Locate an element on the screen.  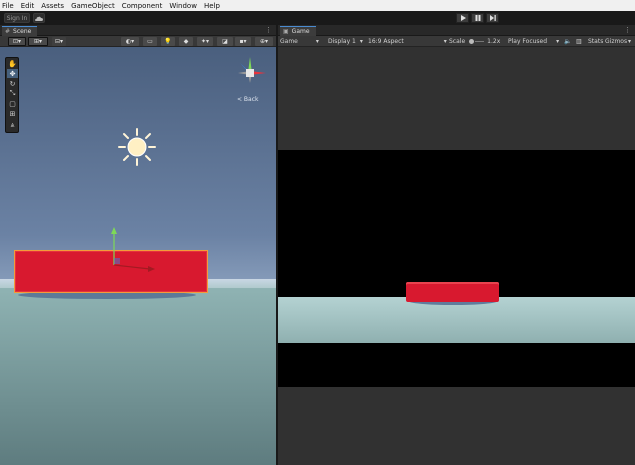
game-view-dropdown-label: Game is located at coordinates (289, 41).